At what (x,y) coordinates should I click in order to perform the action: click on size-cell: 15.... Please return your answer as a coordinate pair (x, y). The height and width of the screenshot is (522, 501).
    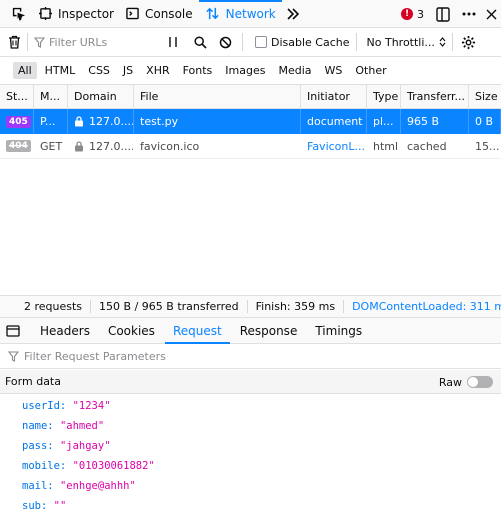
    Looking at the image, I should click on (487, 146).